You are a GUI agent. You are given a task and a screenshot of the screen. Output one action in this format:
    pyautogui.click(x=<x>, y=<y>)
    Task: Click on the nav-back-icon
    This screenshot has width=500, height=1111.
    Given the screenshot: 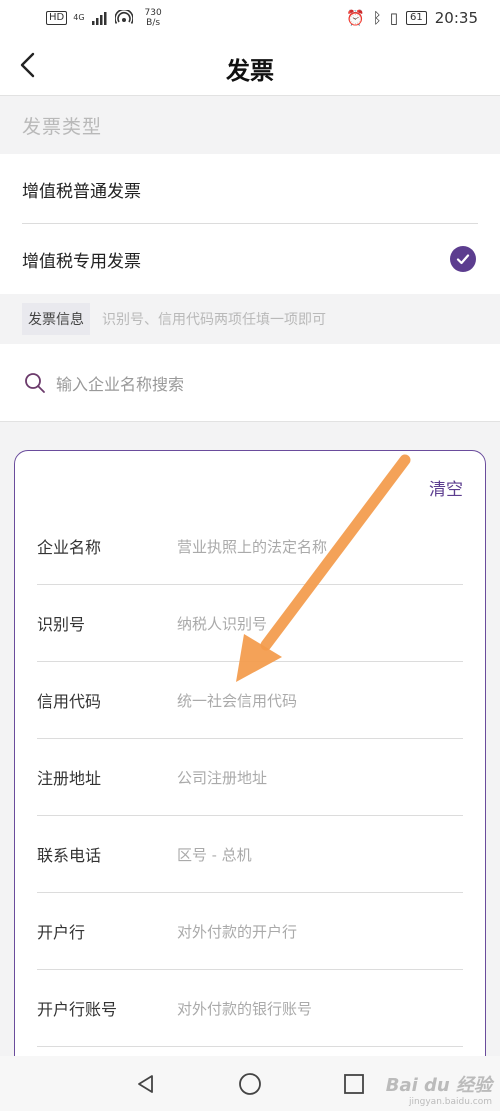 What is the action you would take?
    pyautogui.click(x=146, y=1084)
    